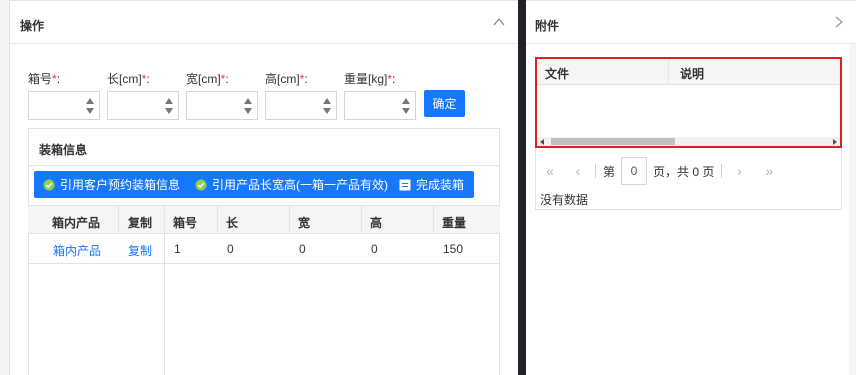 This screenshot has width=856, height=375. Describe the element at coordinates (557, 73) in the screenshot. I see `column-header: 文件` at that location.